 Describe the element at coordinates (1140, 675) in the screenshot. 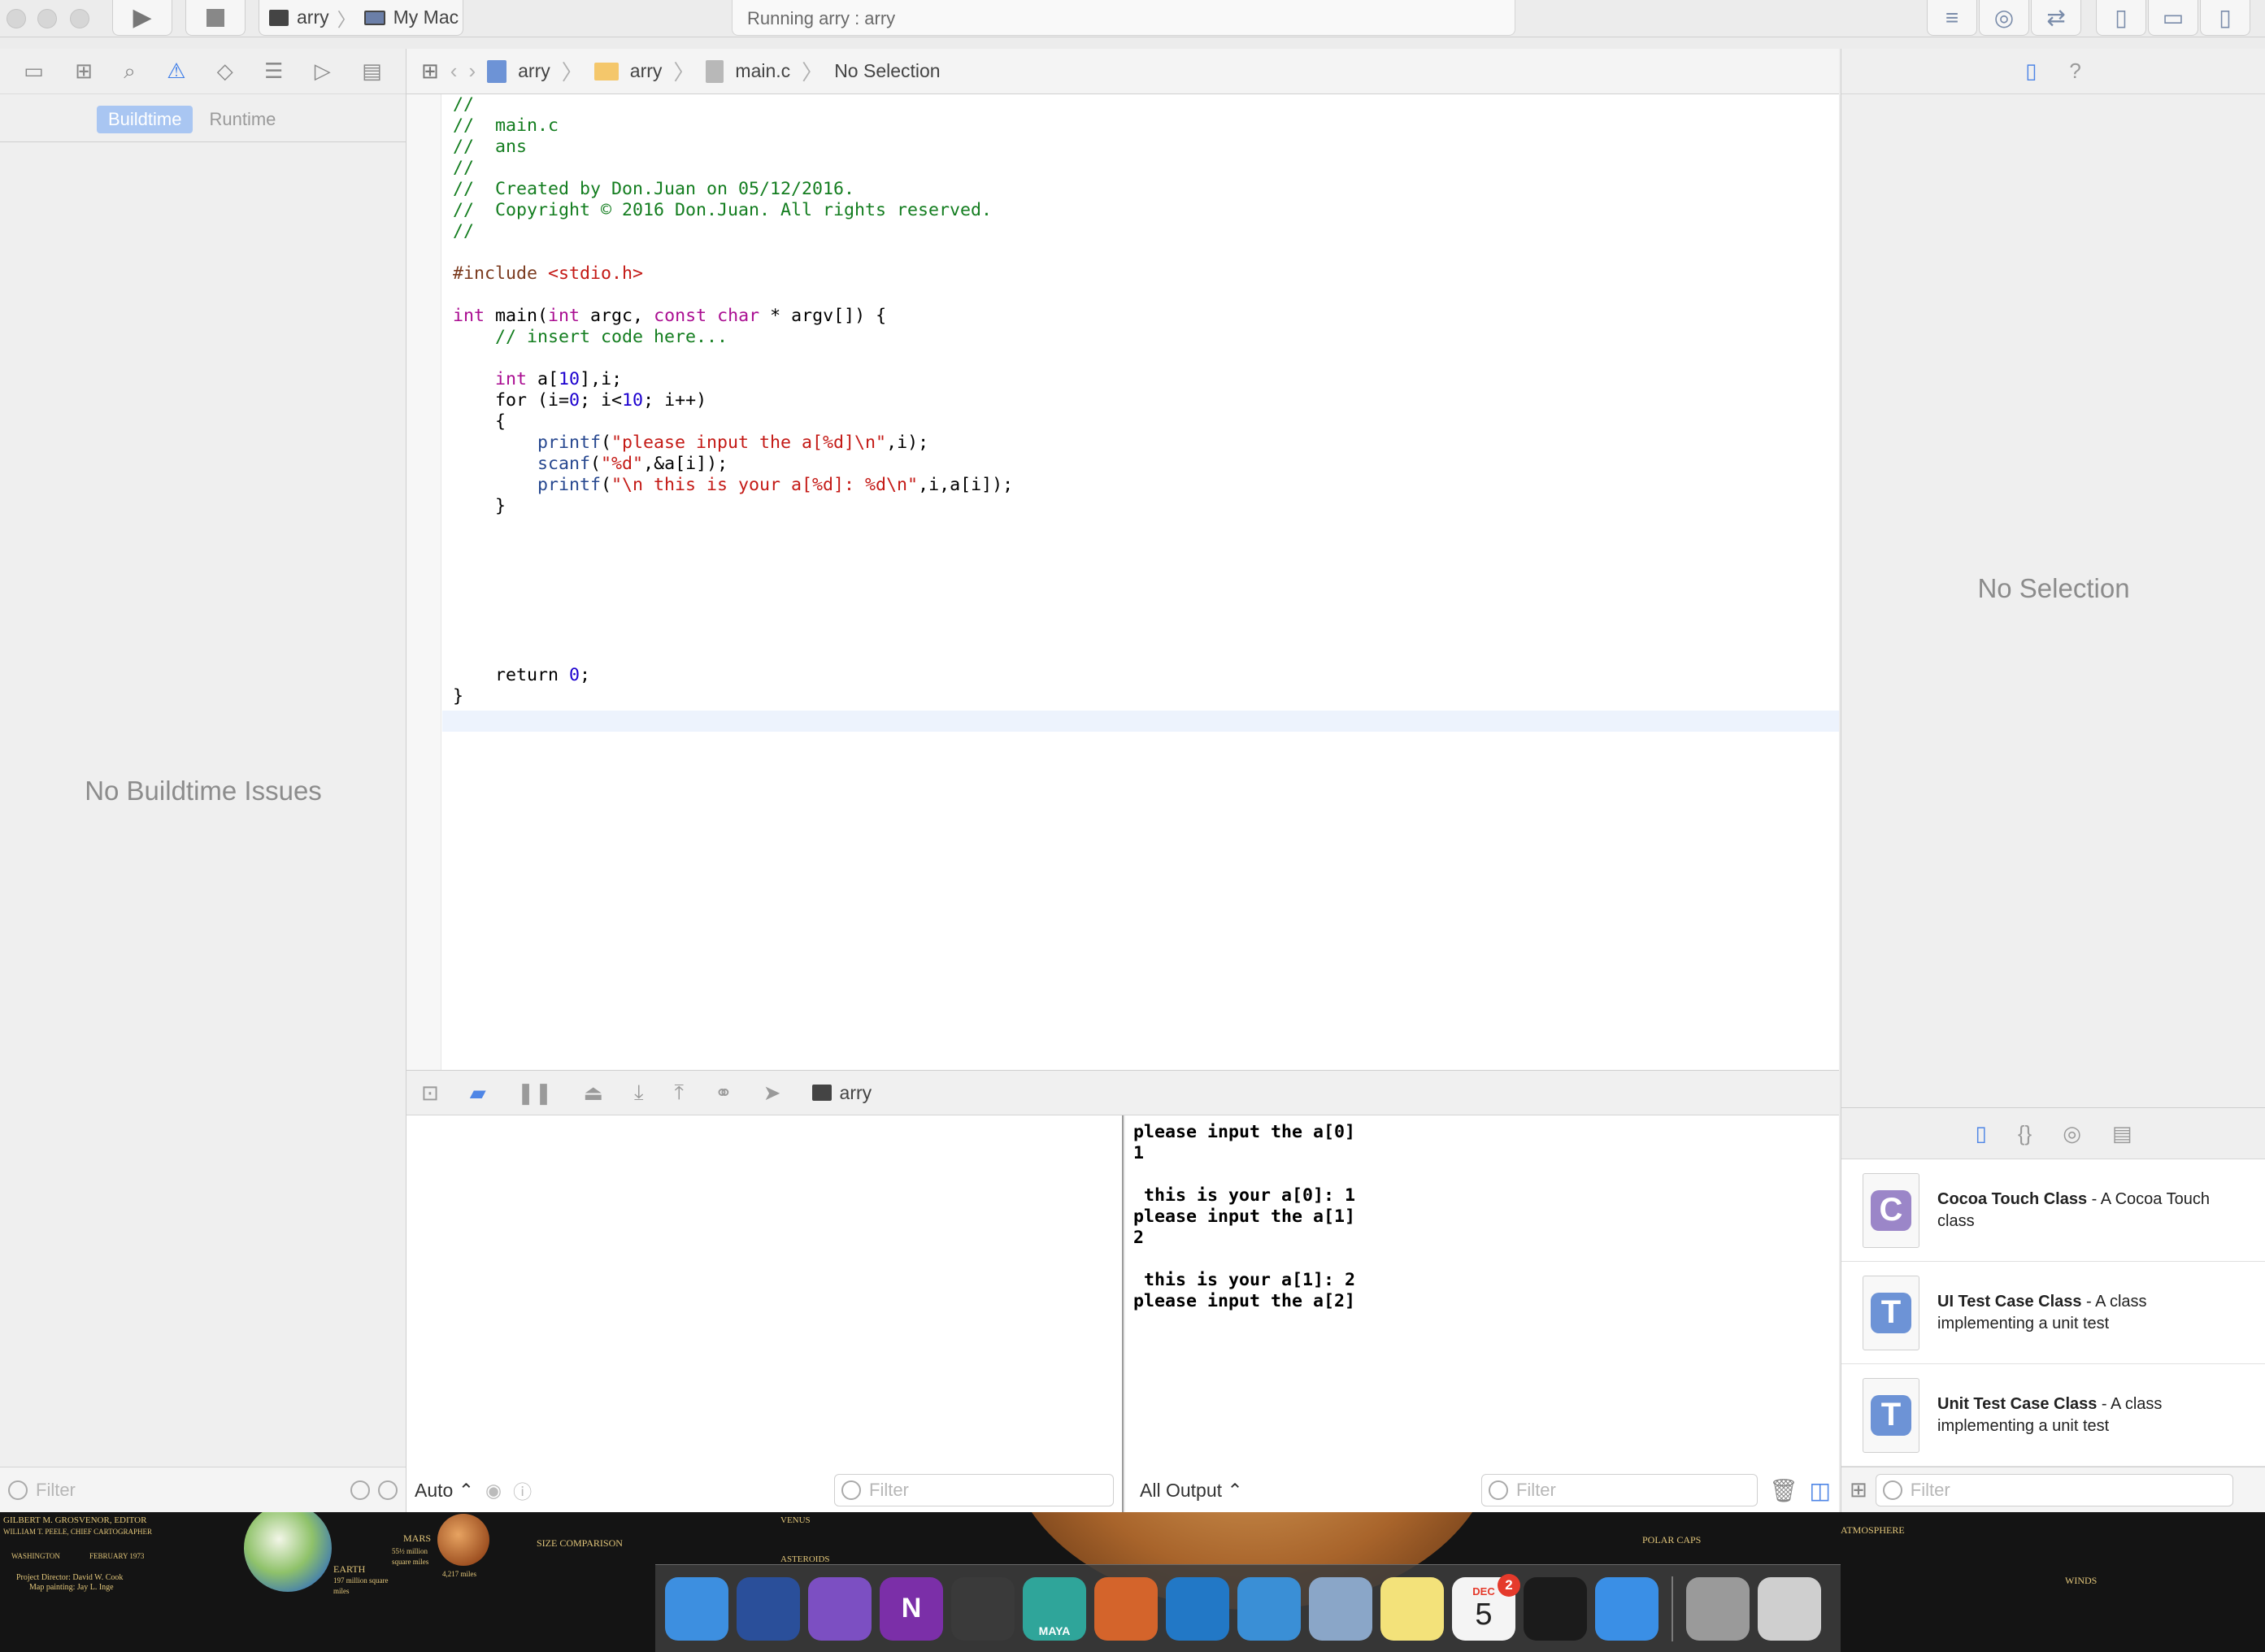

I see `code-line: return 0;` at that location.